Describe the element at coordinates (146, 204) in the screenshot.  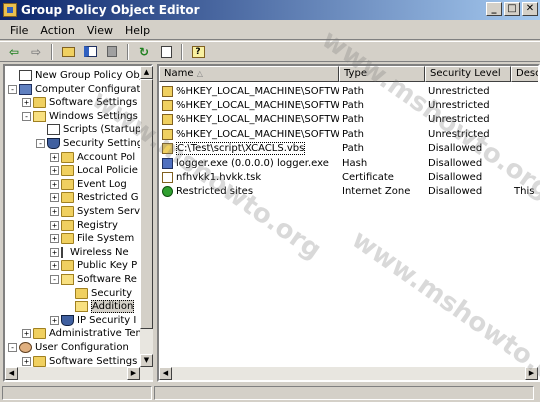
I see `tree-scroll-thumb` at that location.